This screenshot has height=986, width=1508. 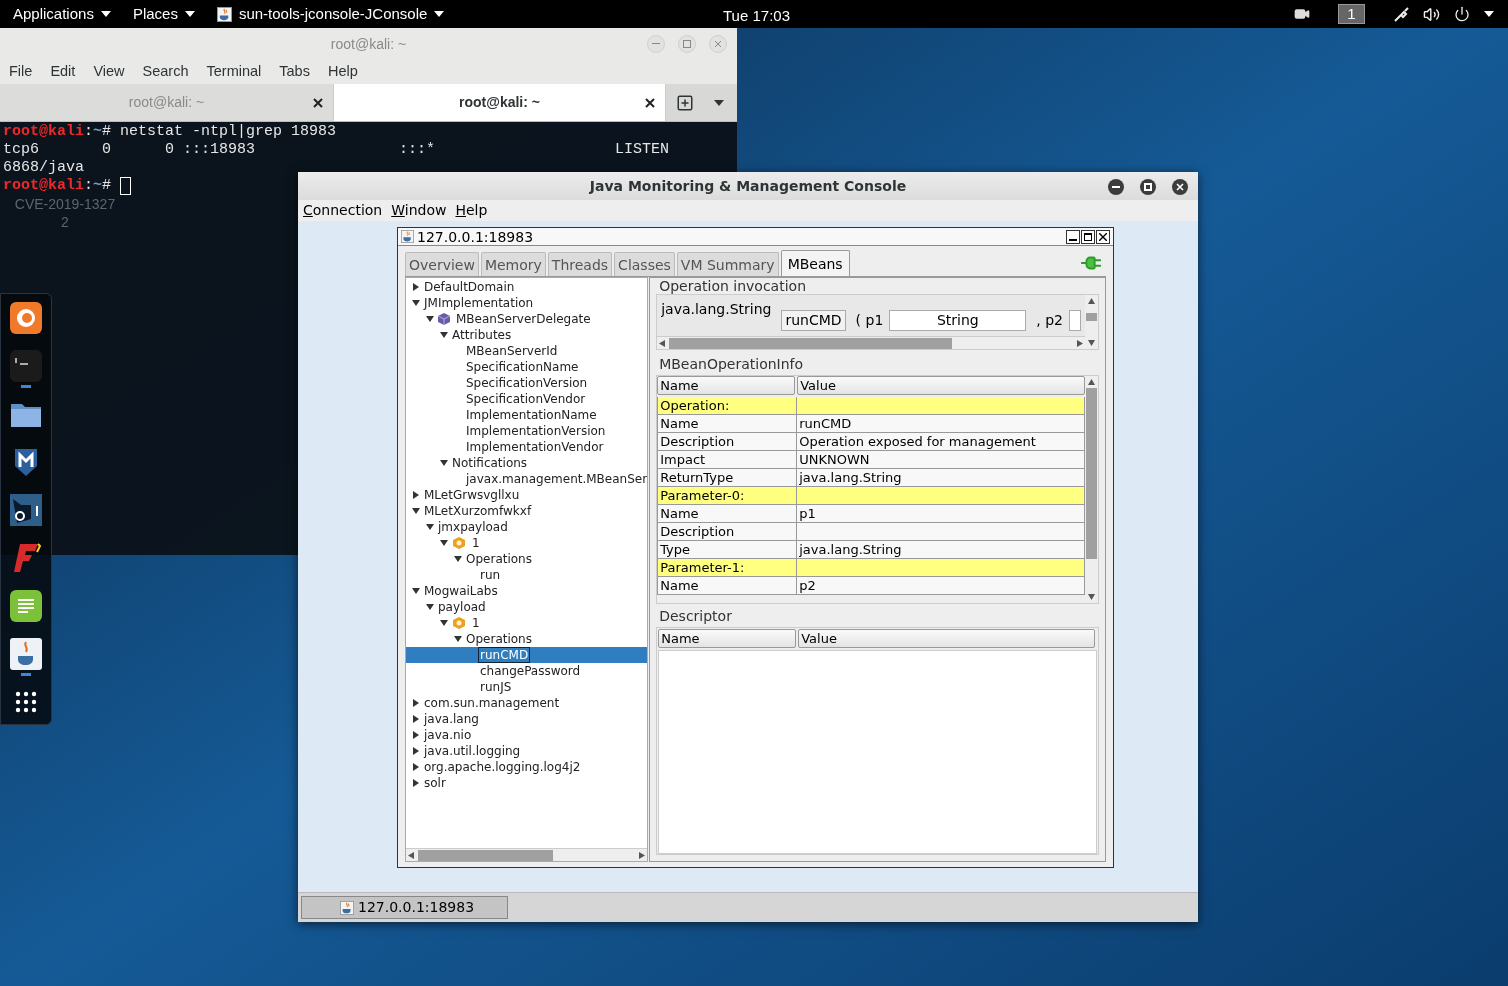 I want to click on tree-item: java.util.logging, so click(x=472, y=751).